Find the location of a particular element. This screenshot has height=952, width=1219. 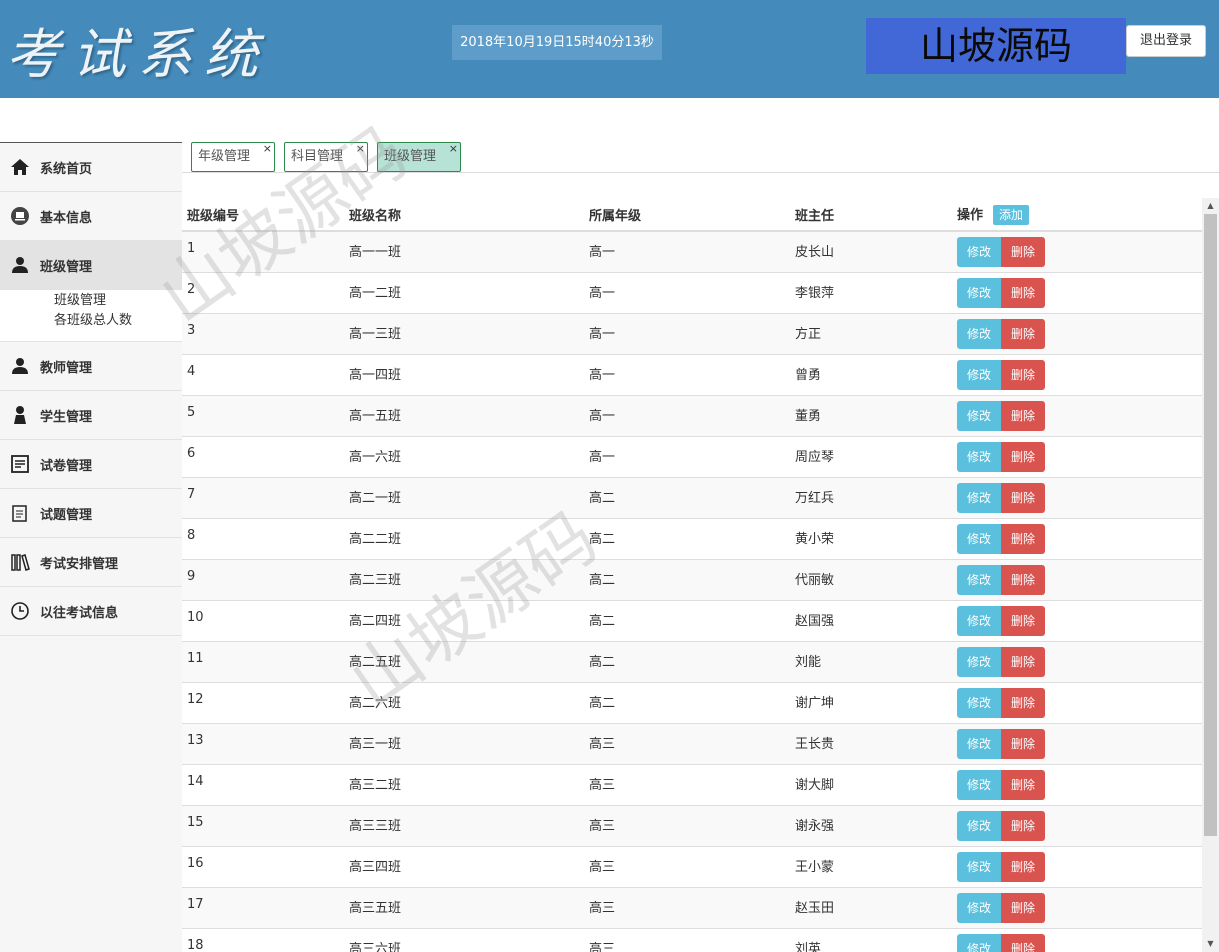

subnav-item-class-headcount: 各班级总人数 is located at coordinates (118, 321).